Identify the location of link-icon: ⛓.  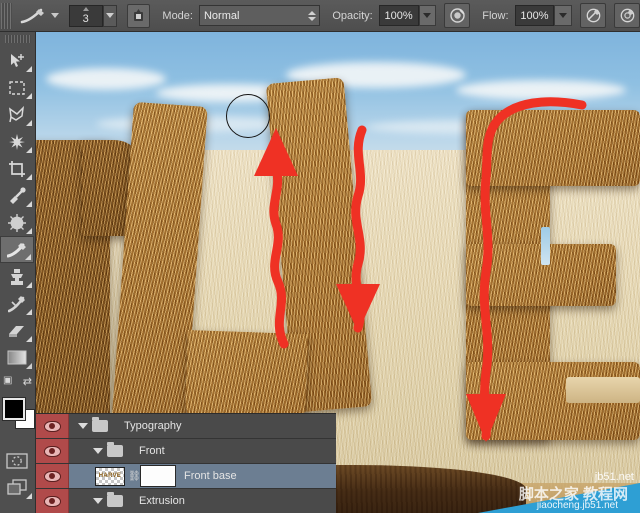
(134, 476).